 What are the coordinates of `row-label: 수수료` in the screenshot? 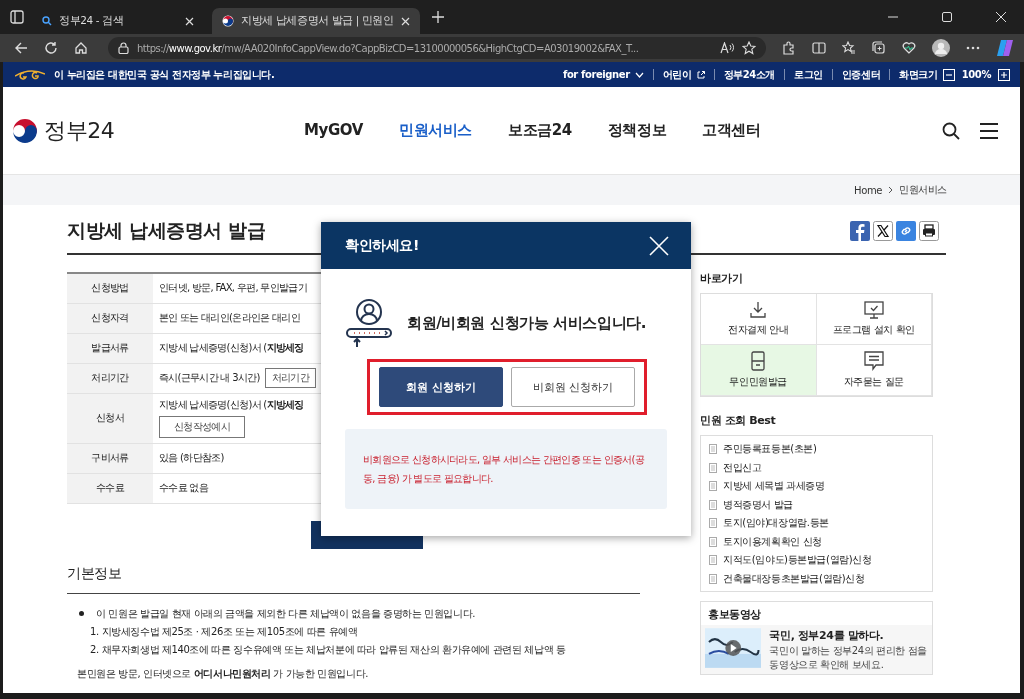 It's located at (110, 488).